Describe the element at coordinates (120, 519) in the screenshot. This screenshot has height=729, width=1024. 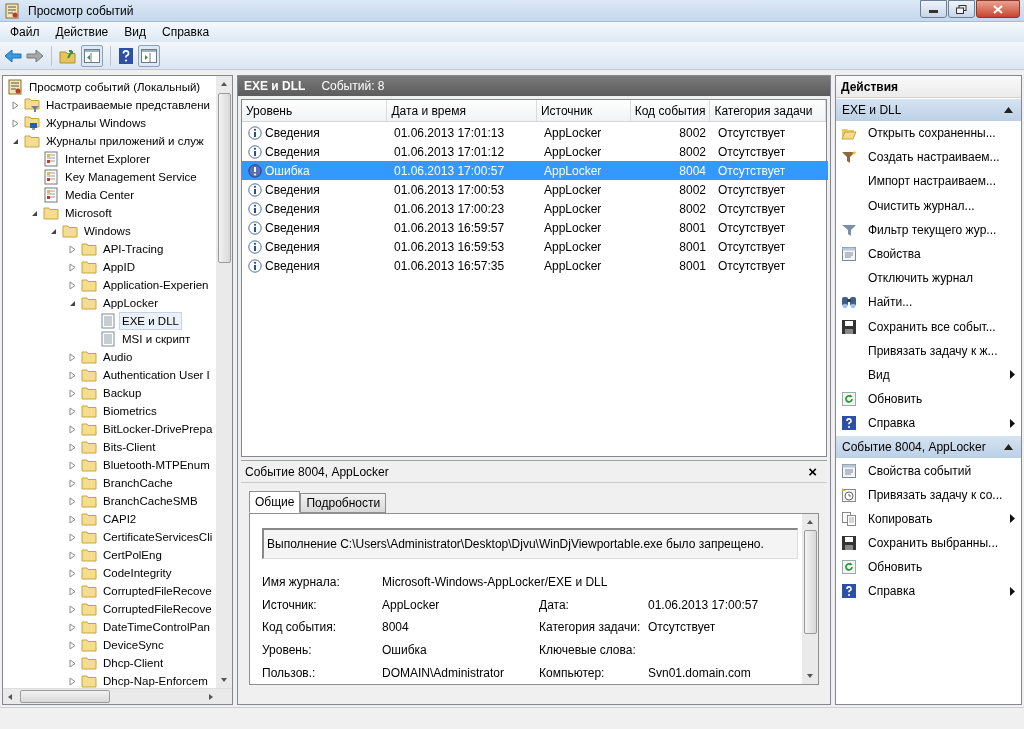
I see `tree-item: CAPI2` at that location.